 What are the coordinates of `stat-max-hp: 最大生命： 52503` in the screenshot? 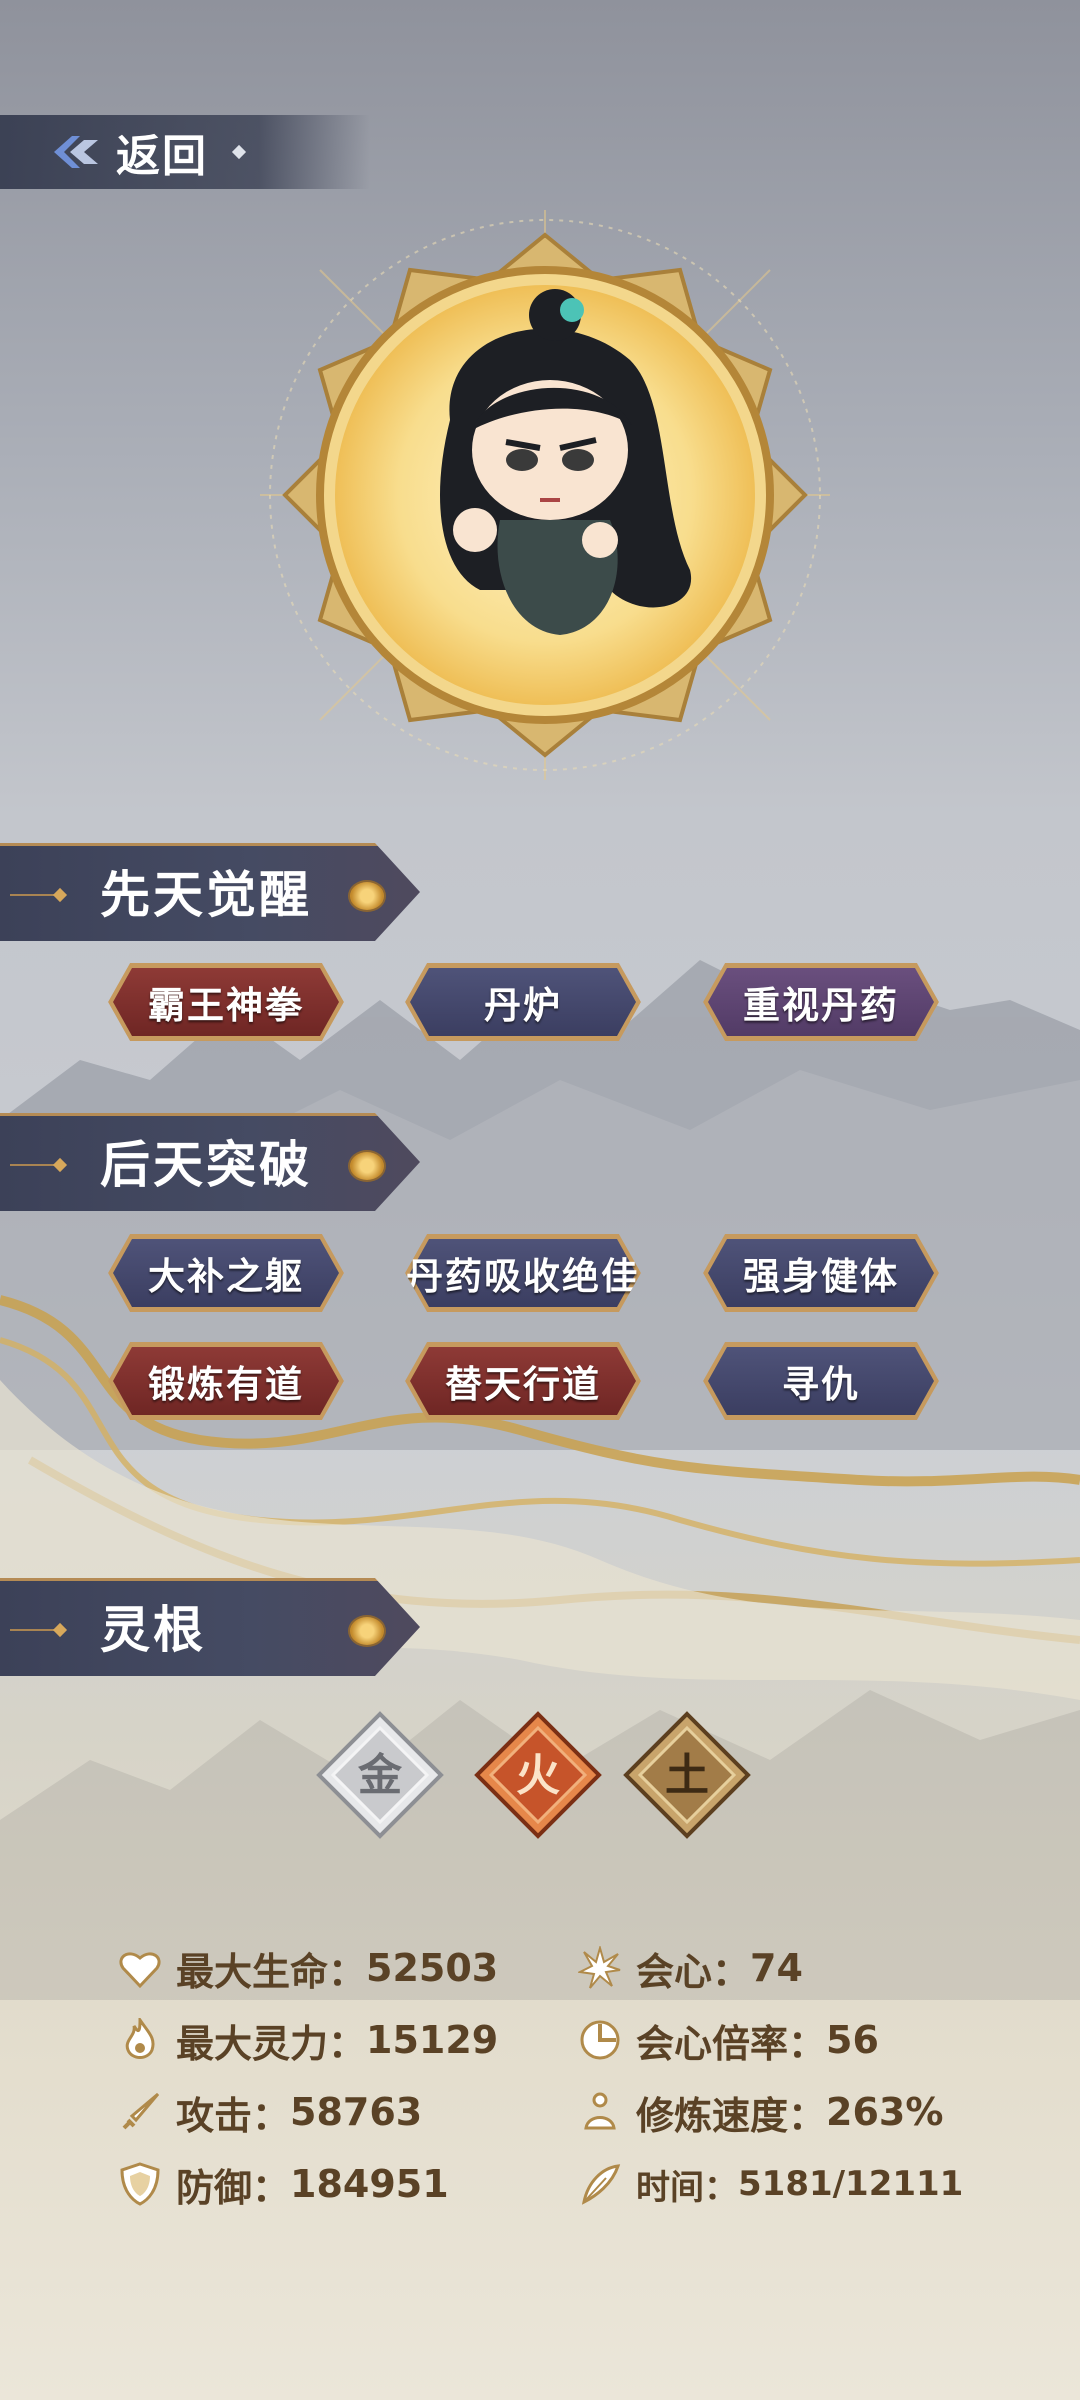 It's located at (308, 1968).